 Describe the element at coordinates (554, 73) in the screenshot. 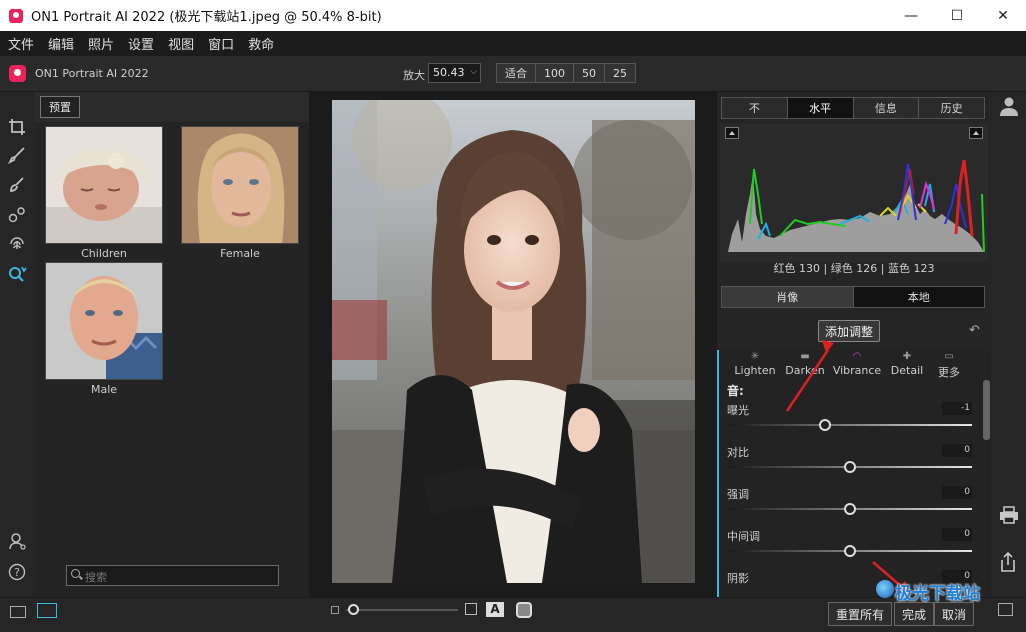

I see `zoom-100-button: 100` at that location.